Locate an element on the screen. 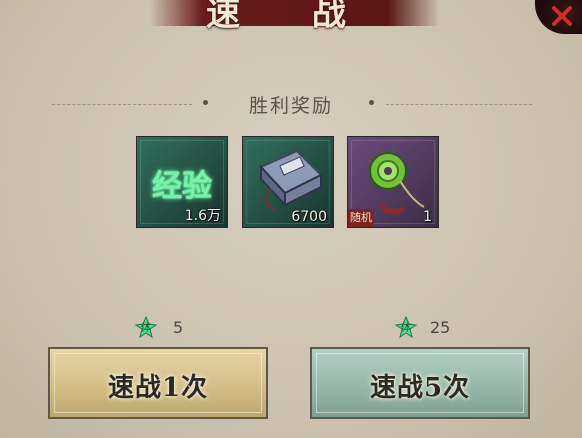 Image resolution: width=582 pixels, height=438 pixels. reward-pendant: 随机 1 is located at coordinates (393, 182).